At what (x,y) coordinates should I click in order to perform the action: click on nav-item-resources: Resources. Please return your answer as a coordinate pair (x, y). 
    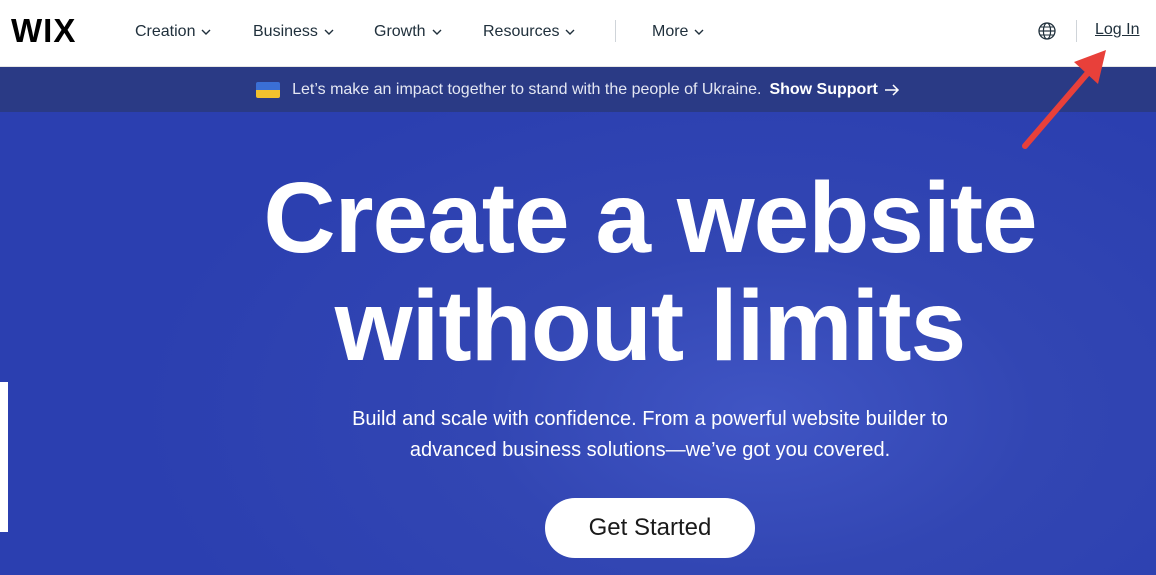
    Looking at the image, I should click on (529, 32).